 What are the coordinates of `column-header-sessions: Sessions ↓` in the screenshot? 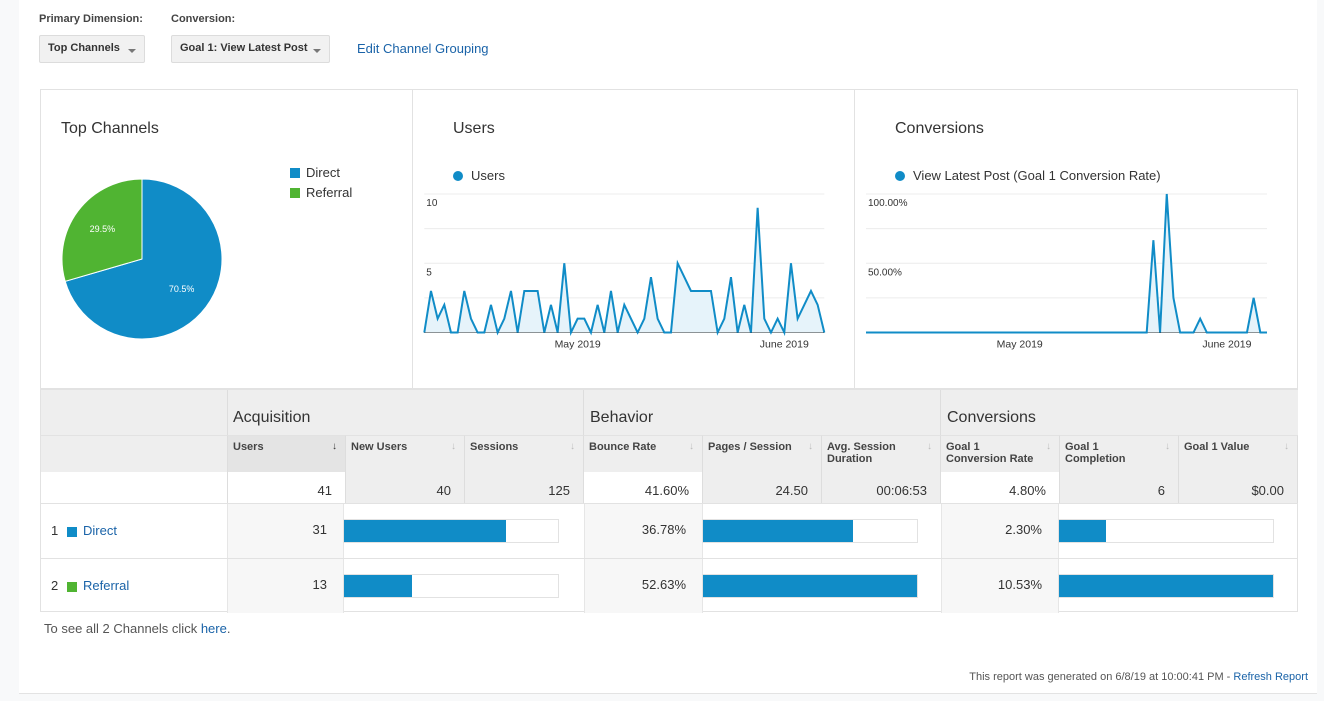 It's located at (524, 453).